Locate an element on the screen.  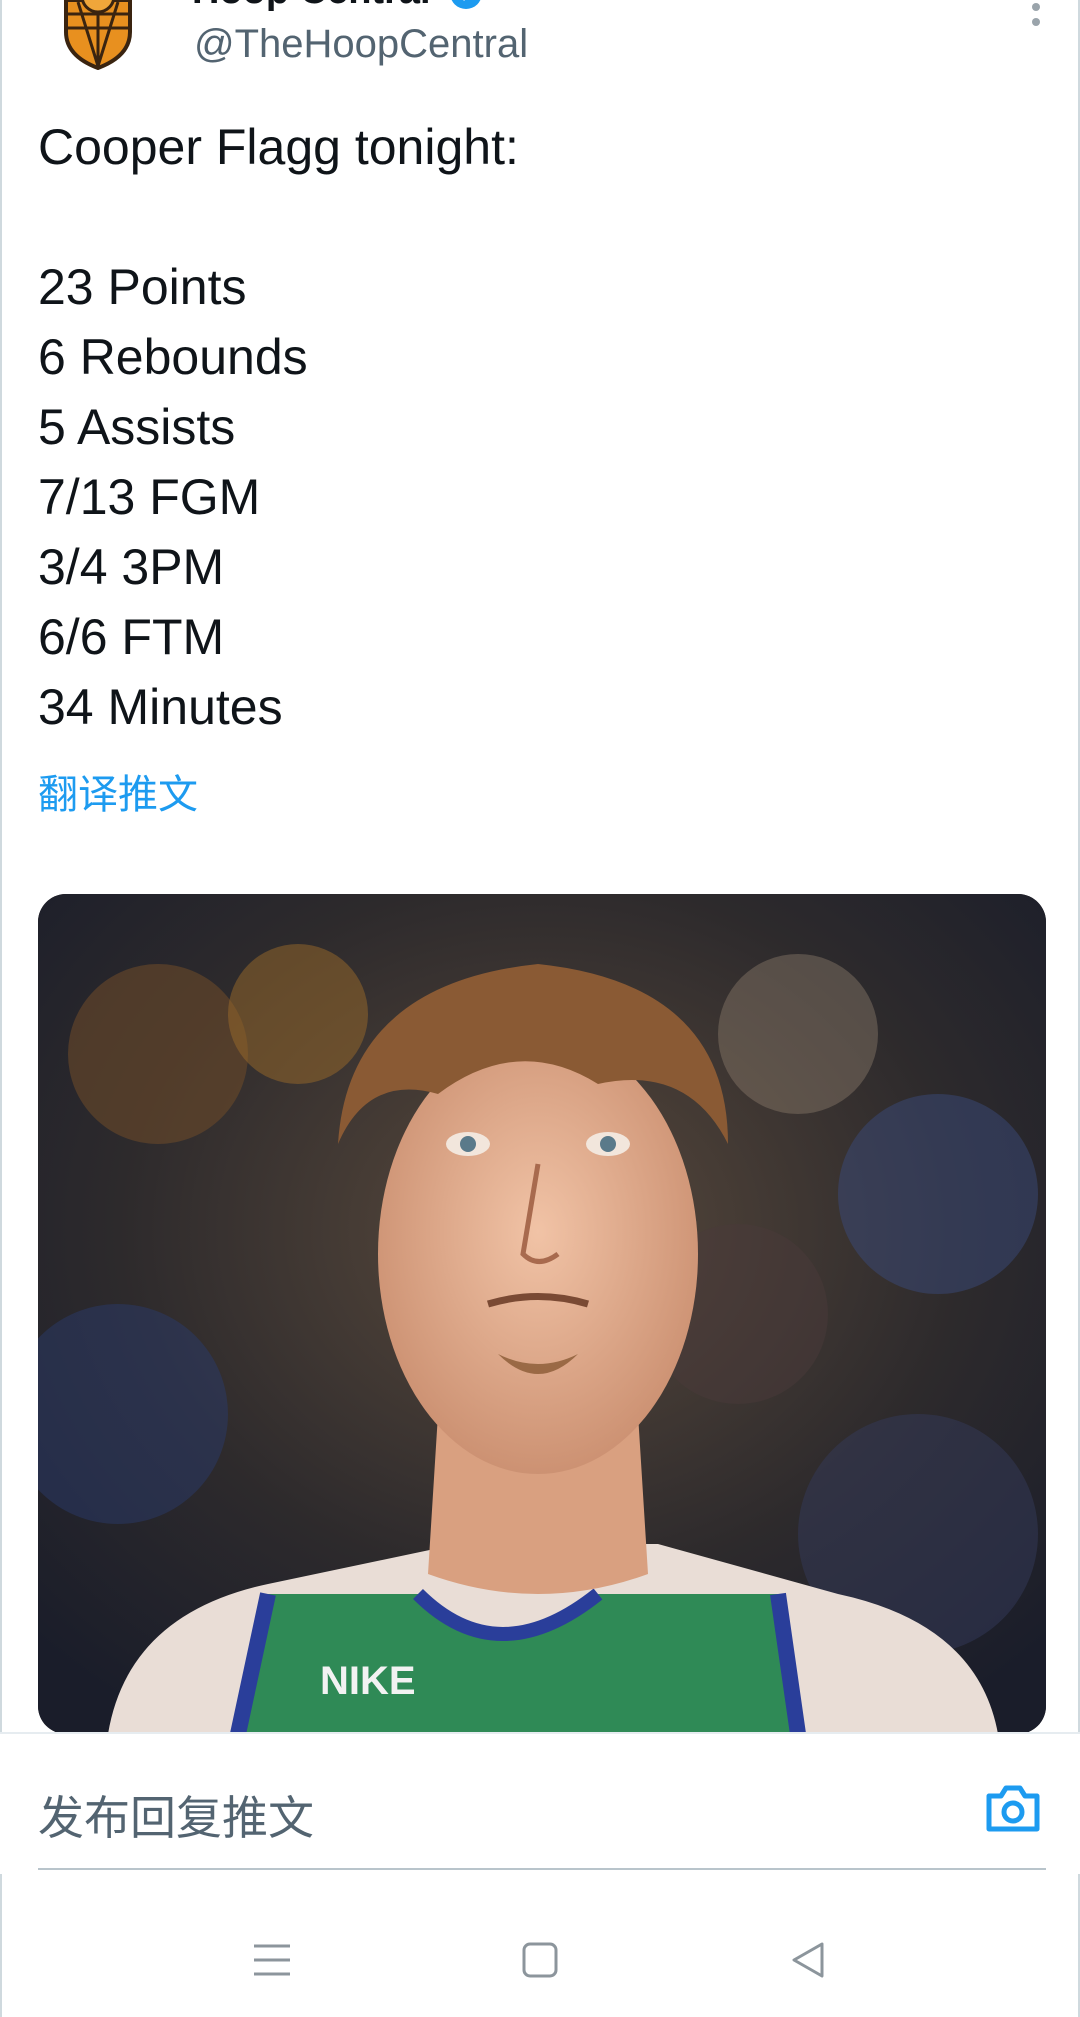
reply-underline is located at coordinates (542, 1869).